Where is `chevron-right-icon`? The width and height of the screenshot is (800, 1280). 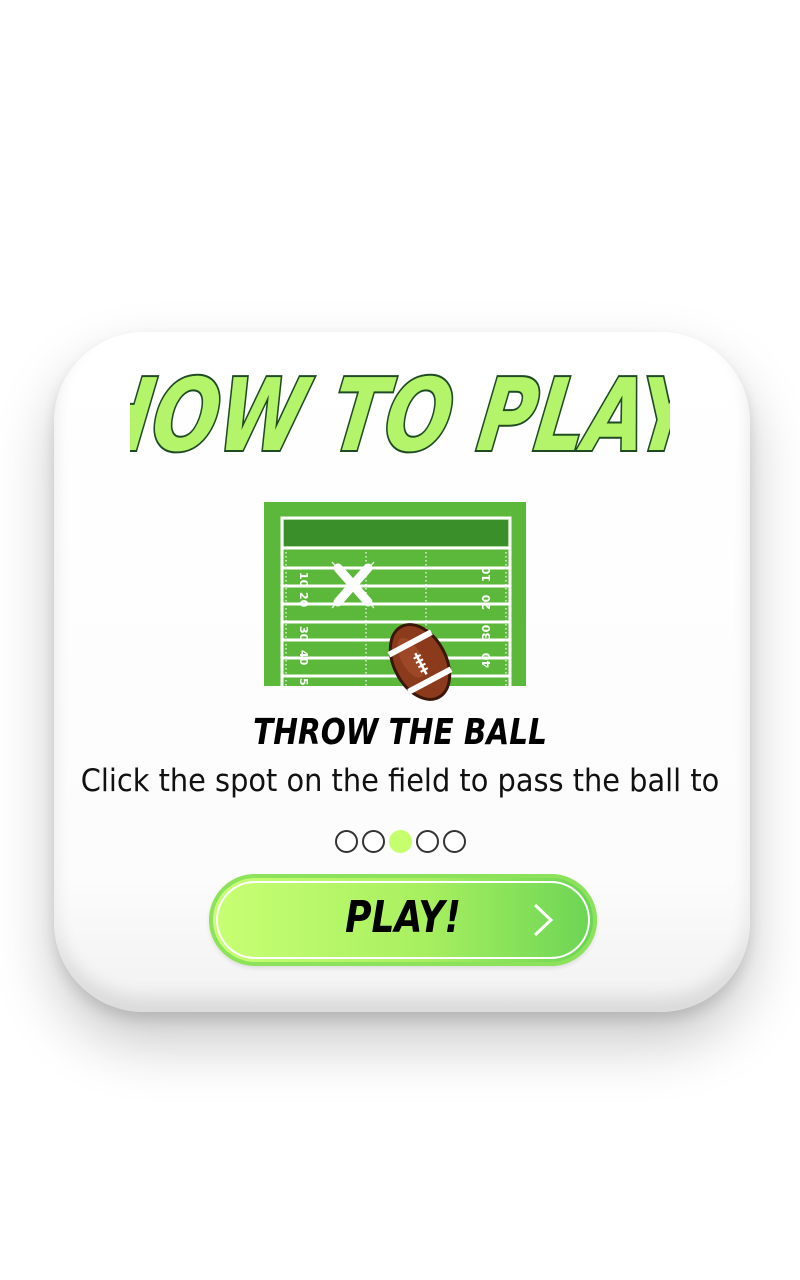 chevron-right-icon is located at coordinates (543, 920).